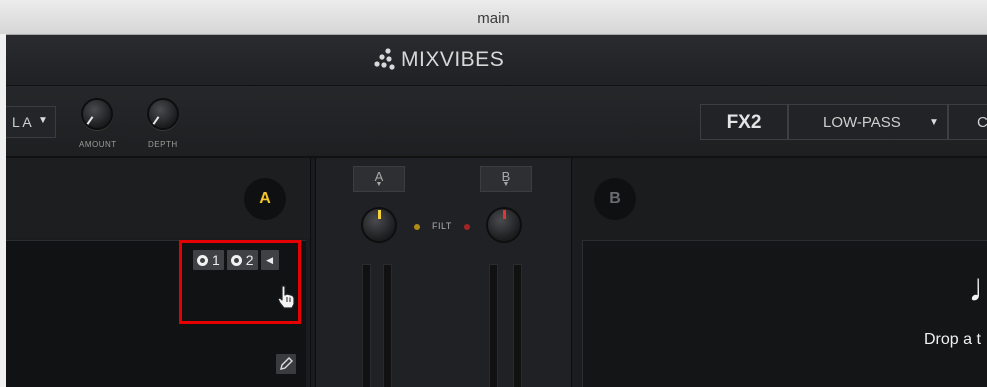 This screenshot has width=987, height=387. I want to click on deck-a-badge: A, so click(265, 199).